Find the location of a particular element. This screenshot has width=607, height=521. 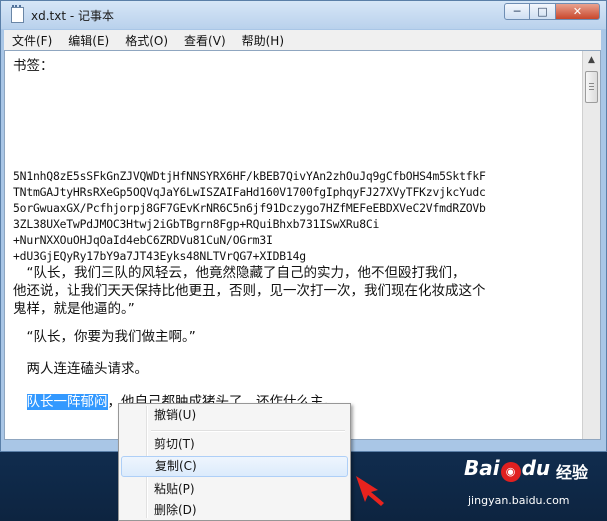

menu-file: 文件(F) is located at coordinates (32, 40).